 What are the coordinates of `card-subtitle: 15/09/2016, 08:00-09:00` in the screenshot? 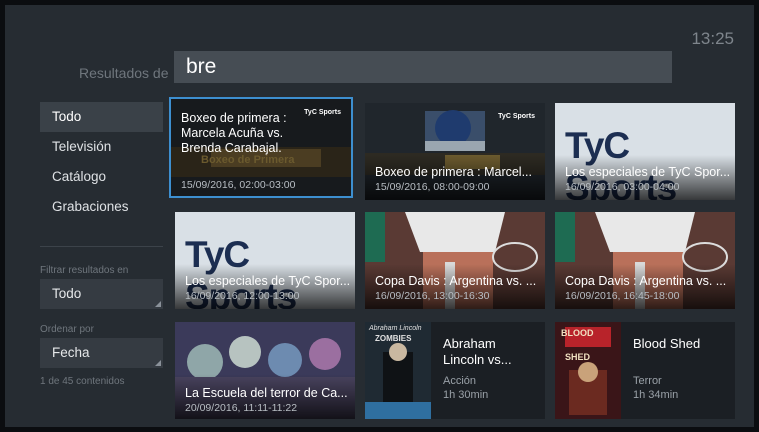 It's located at (432, 187).